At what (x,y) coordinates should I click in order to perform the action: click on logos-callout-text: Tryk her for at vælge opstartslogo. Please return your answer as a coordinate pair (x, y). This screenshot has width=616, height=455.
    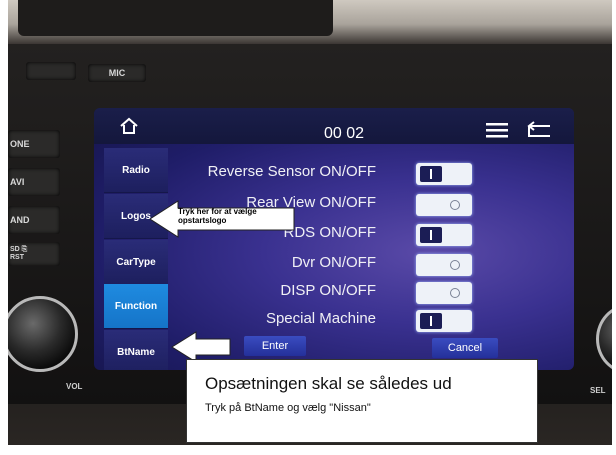
    Looking at the image, I should click on (217, 216).